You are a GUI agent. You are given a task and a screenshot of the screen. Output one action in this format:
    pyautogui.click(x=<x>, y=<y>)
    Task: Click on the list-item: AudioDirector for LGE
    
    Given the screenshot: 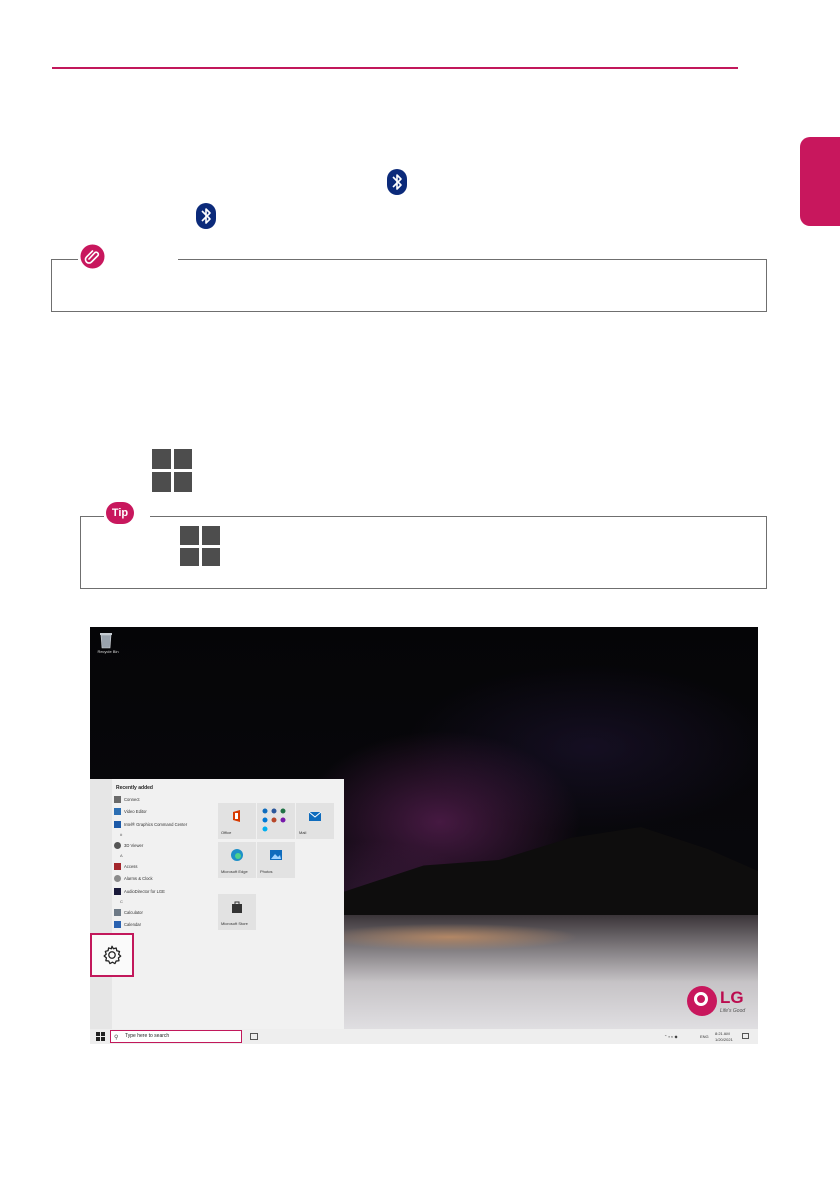 What is the action you would take?
    pyautogui.click(x=164, y=891)
    